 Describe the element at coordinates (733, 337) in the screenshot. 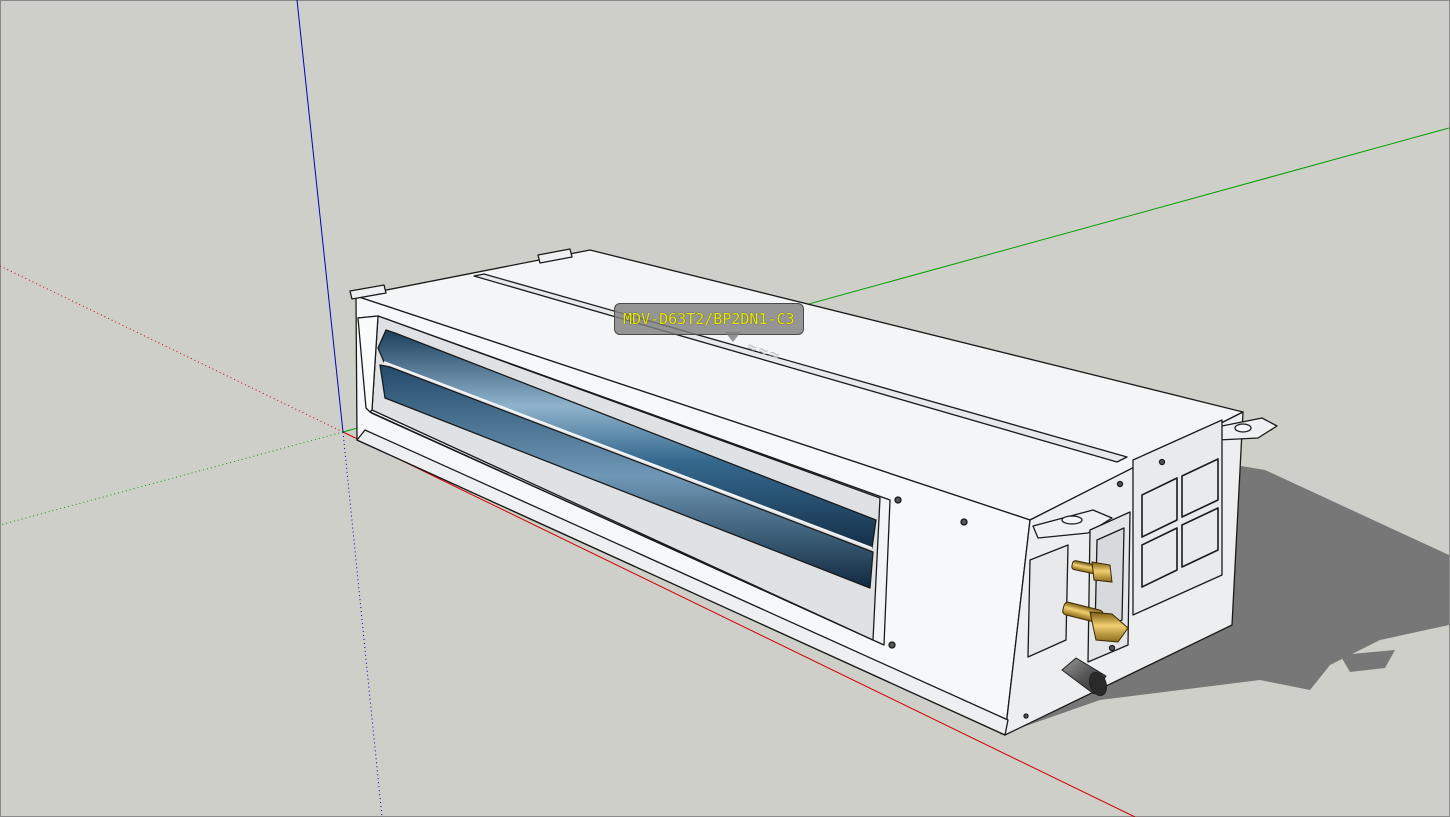

I see `tooltip-pointer` at that location.